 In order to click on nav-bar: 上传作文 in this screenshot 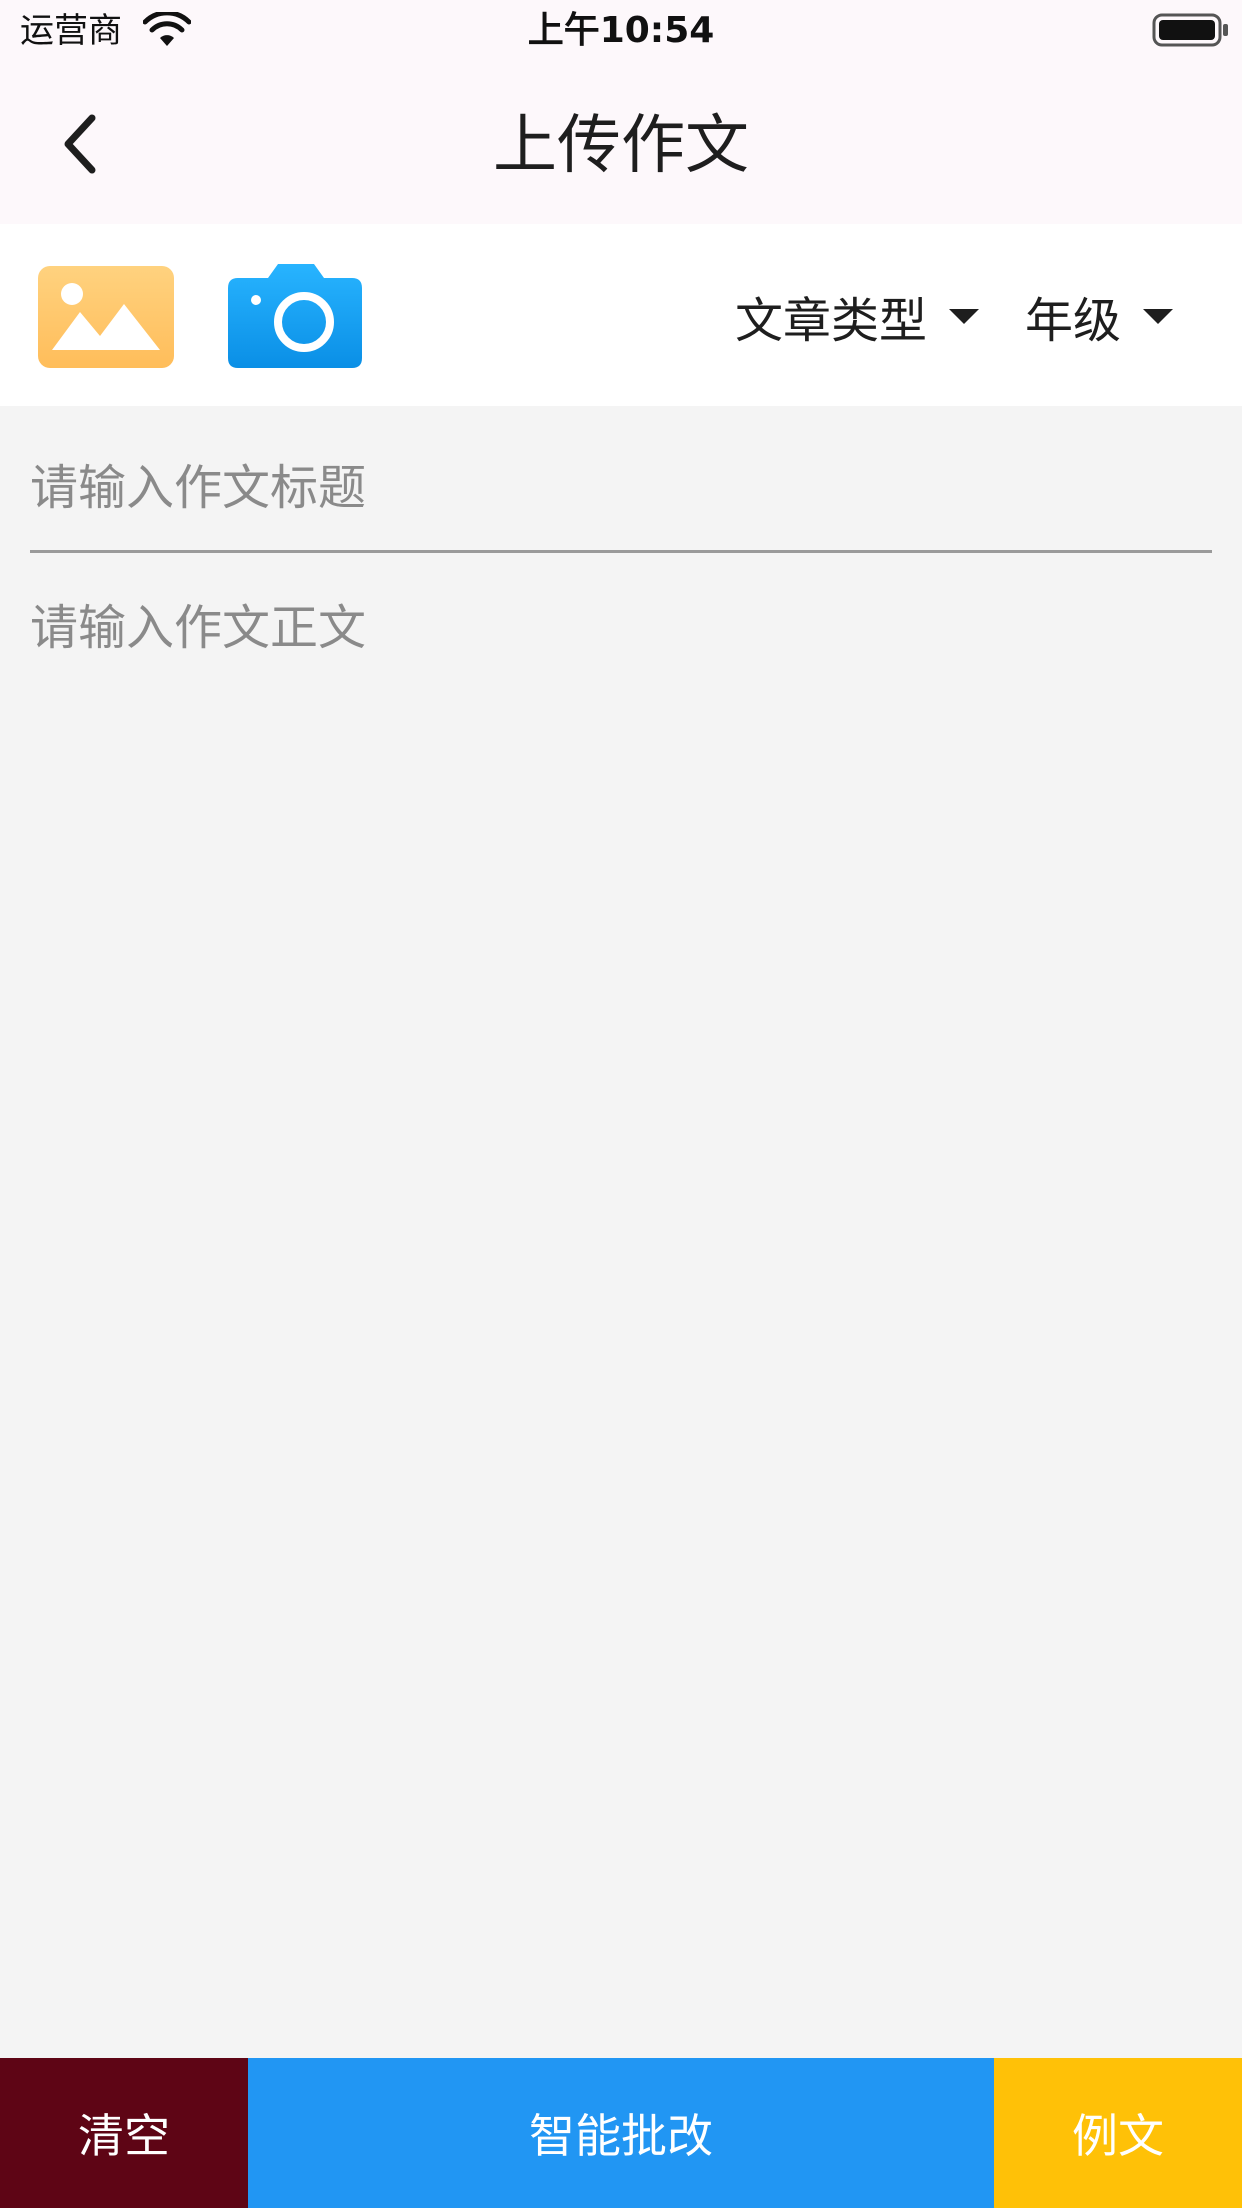, I will do `click(621, 143)`.